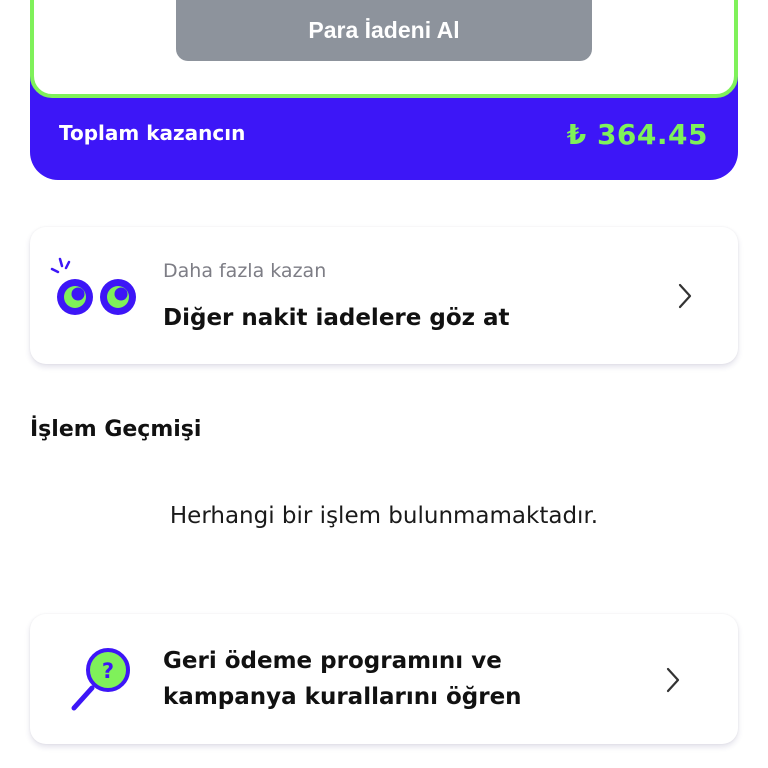  What do you see at coordinates (152, 133) in the screenshot?
I see `total-earnings-label: Toplam kazancın` at bounding box center [152, 133].